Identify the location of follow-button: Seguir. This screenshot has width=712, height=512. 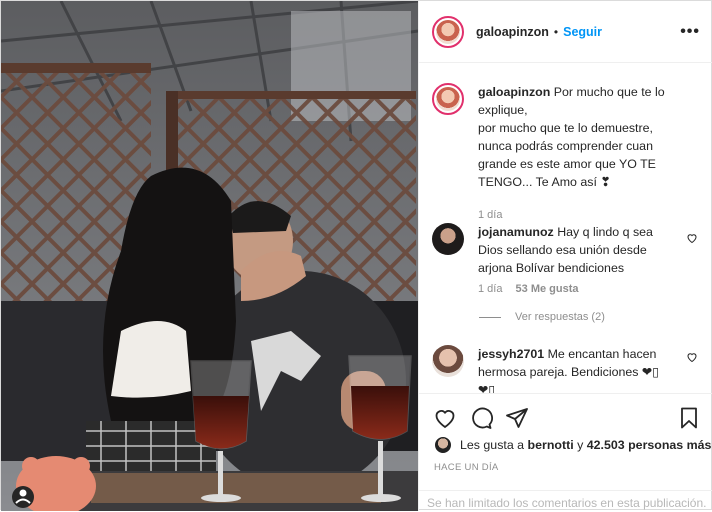
(582, 32).